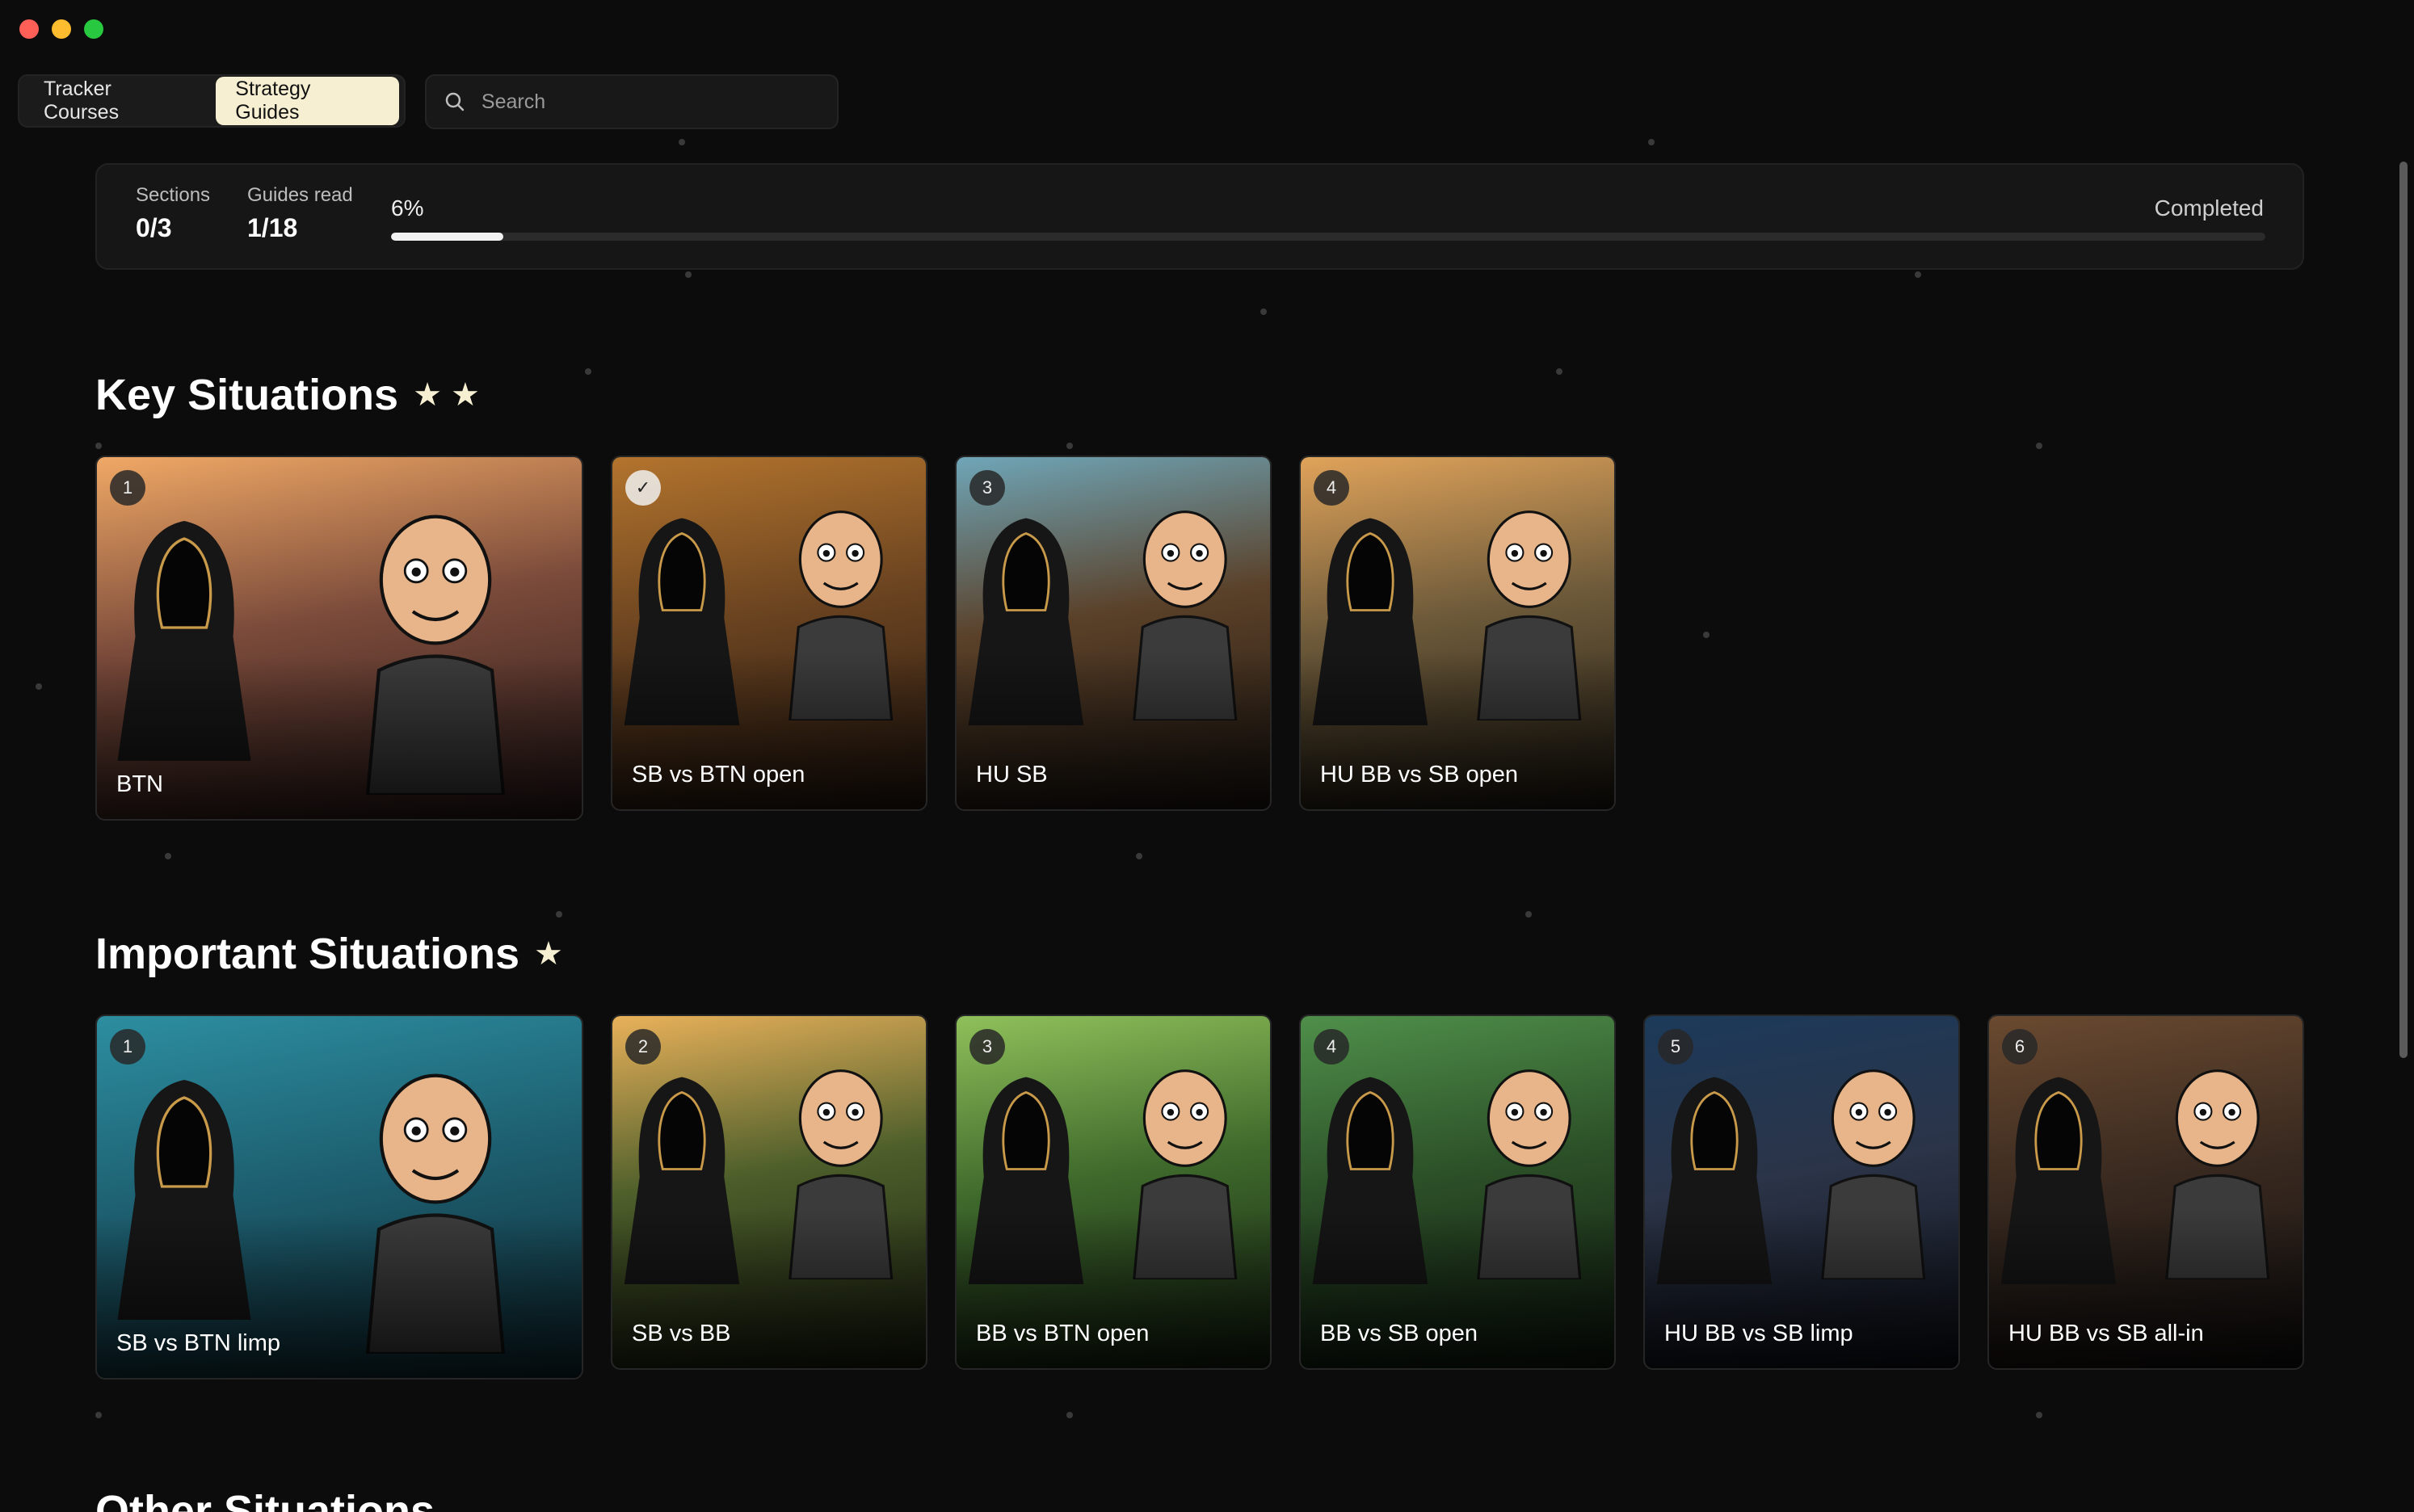 The height and width of the screenshot is (1512, 2414). Describe the element at coordinates (339, 737) in the screenshot. I see `card-gradient-overlay` at that location.